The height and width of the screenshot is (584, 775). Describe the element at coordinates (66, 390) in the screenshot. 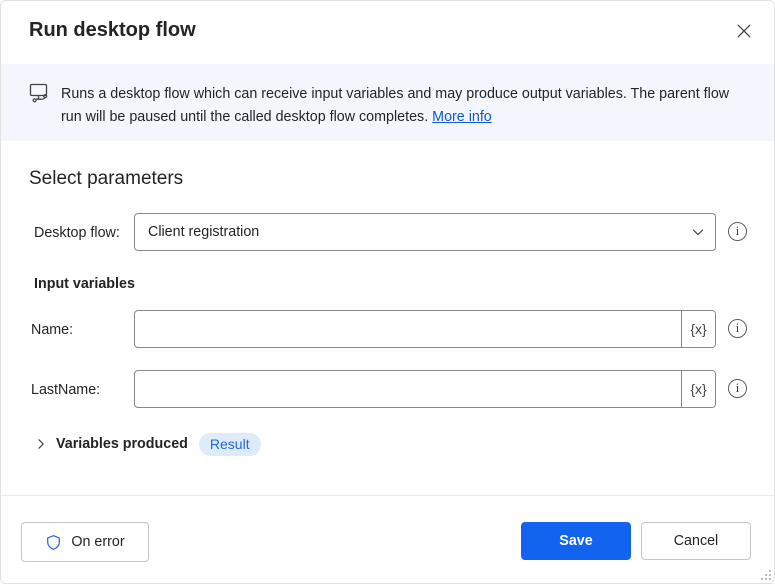

I see `lastname-label: LastName:` at that location.